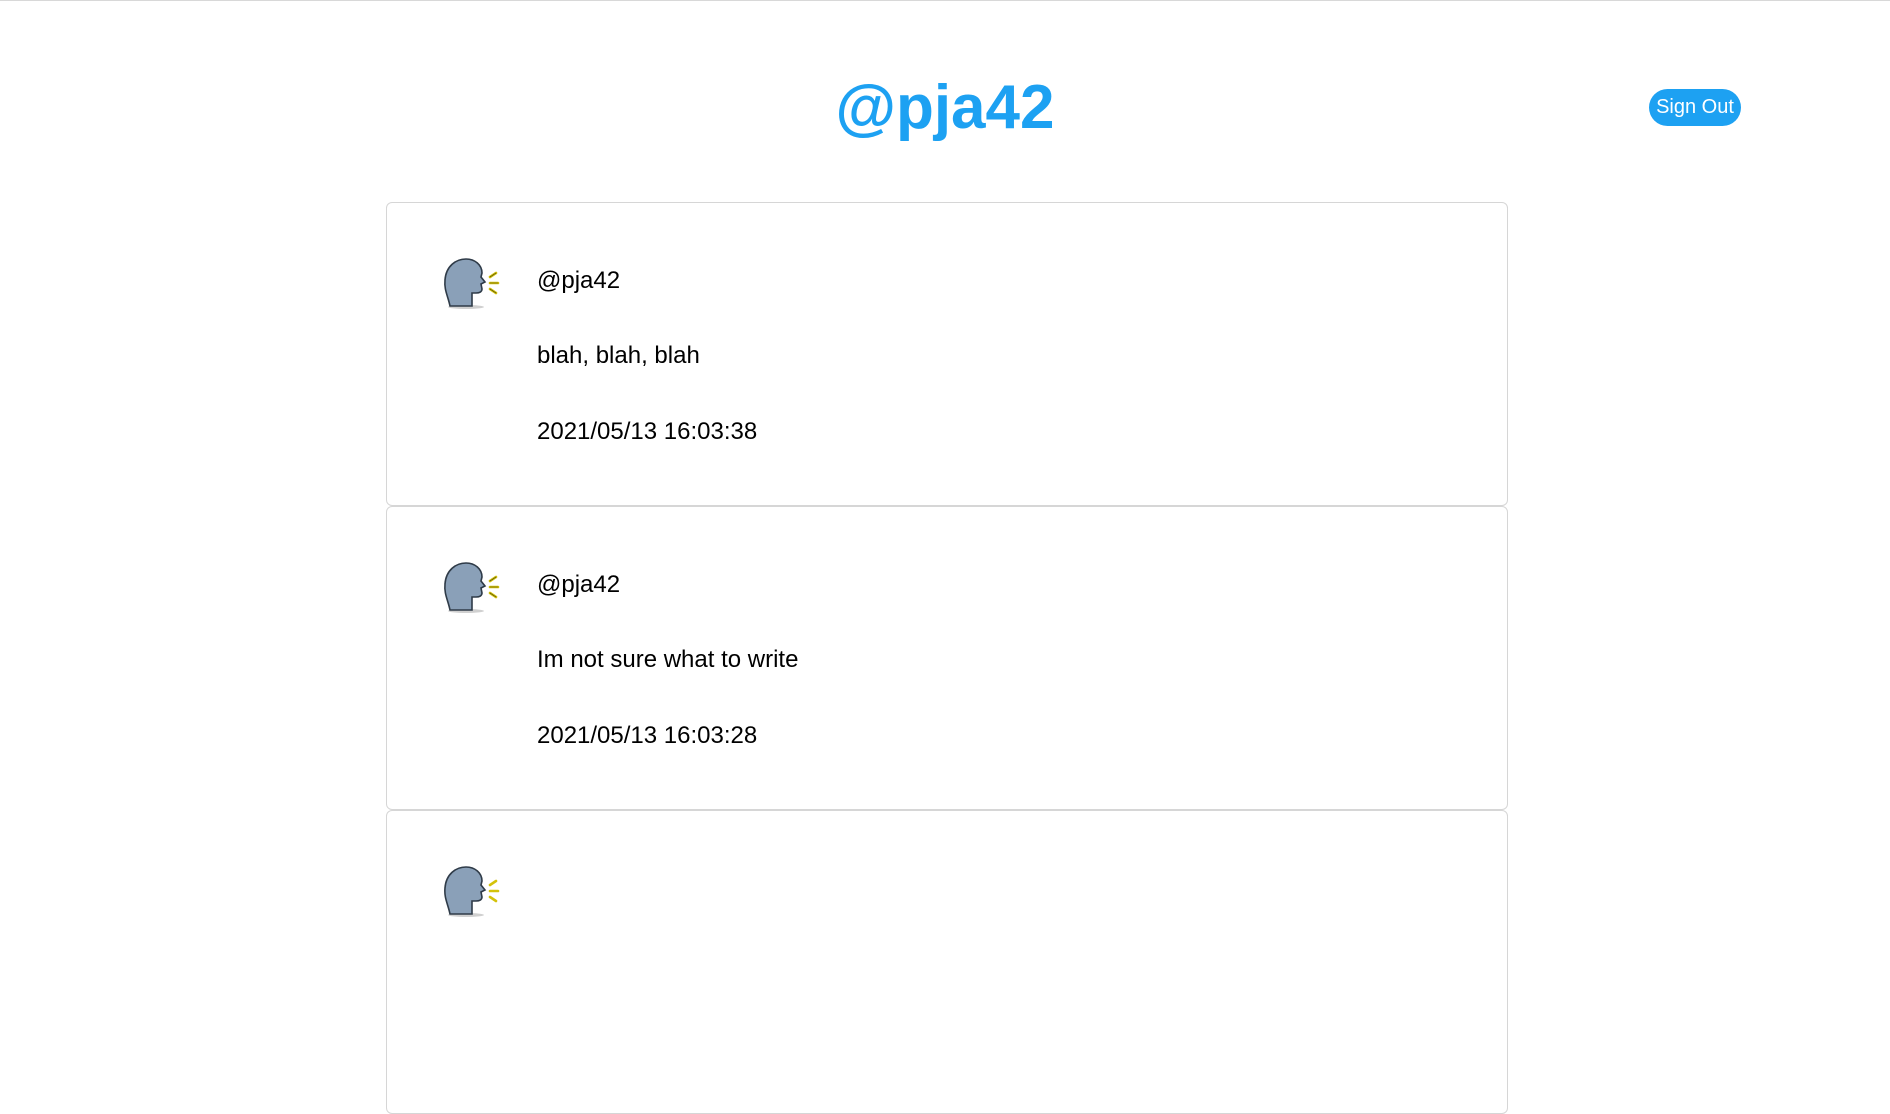  Describe the element at coordinates (647, 431) in the screenshot. I see `post-timestamp: 2021/05/13 16:03:38` at that location.